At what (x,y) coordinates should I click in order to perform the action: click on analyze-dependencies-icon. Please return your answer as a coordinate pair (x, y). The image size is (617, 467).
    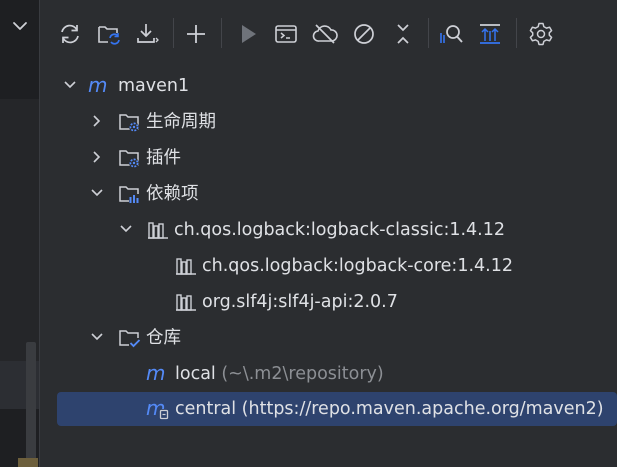
    Looking at the image, I should click on (451, 34).